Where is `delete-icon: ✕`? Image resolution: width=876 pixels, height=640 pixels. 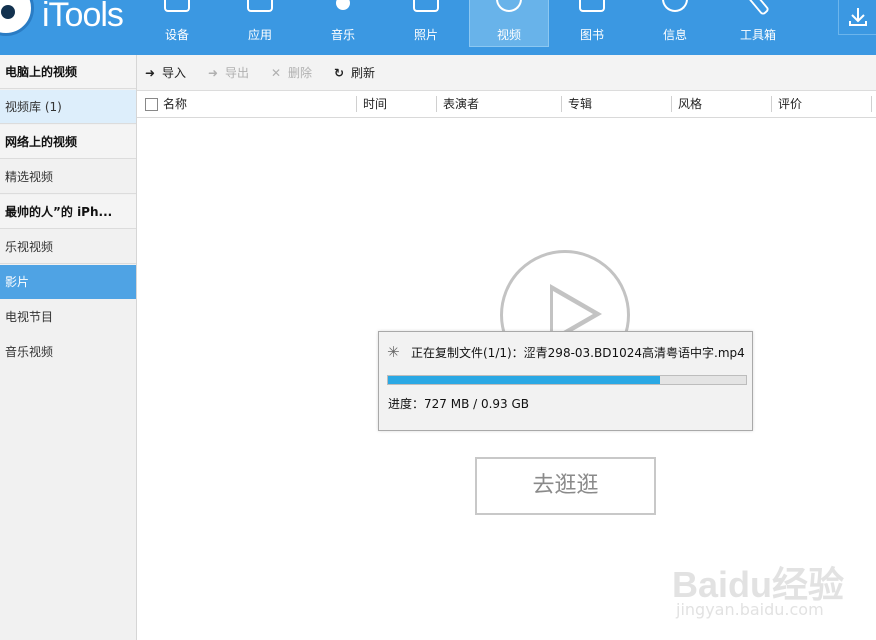
delete-icon: ✕ is located at coordinates (276, 73).